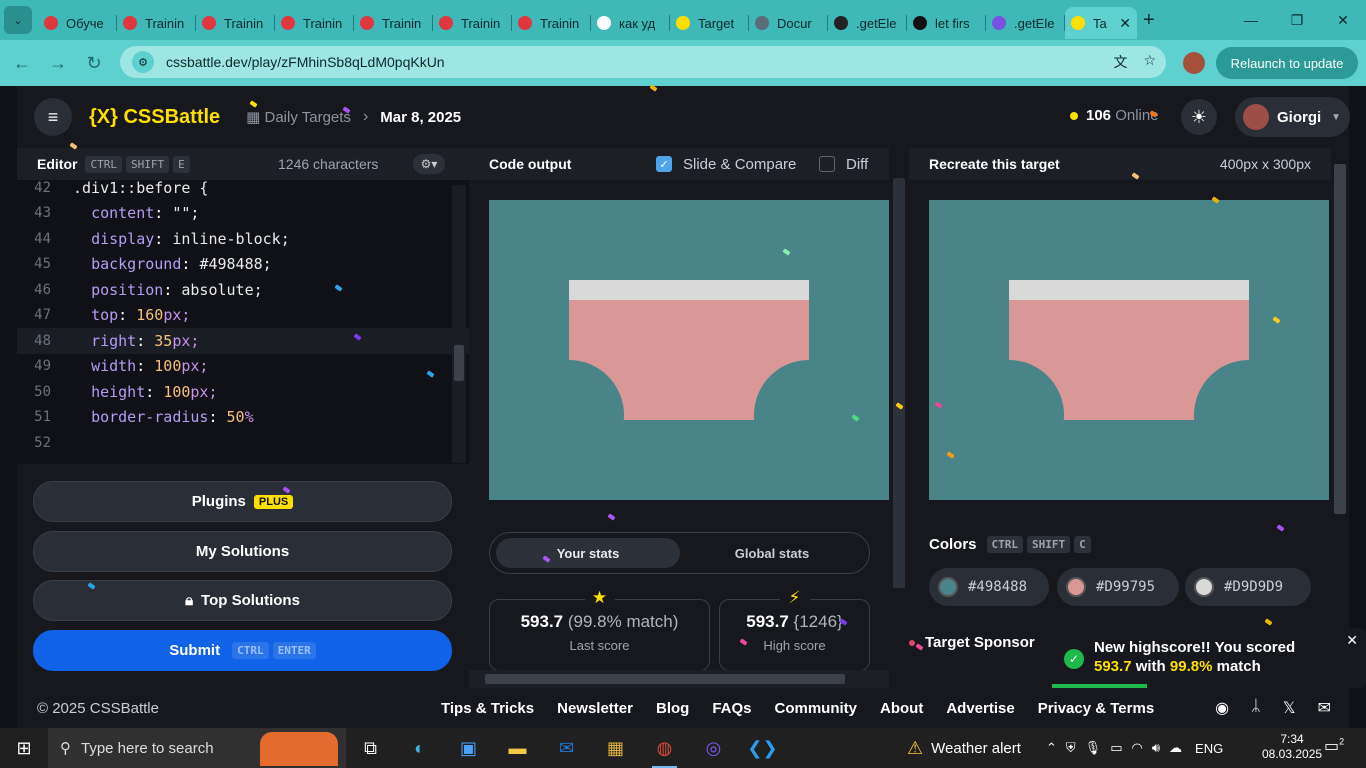 The image size is (1366, 768). Describe the element at coordinates (989, 587) in the screenshot. I see `color-chip: #498488` at that location.